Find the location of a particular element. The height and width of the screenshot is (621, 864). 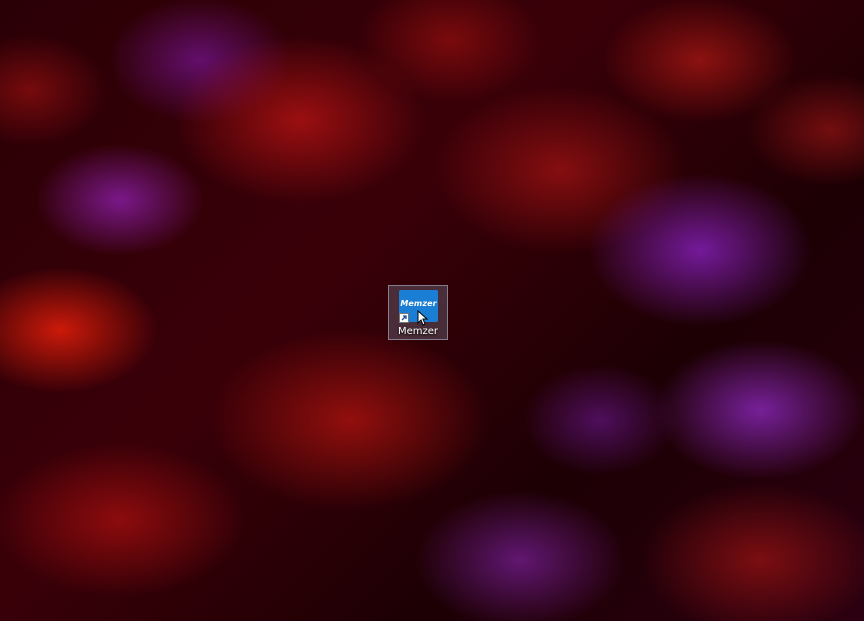

desktop-icon-label: Memzer is located at coordinates (418, 331).